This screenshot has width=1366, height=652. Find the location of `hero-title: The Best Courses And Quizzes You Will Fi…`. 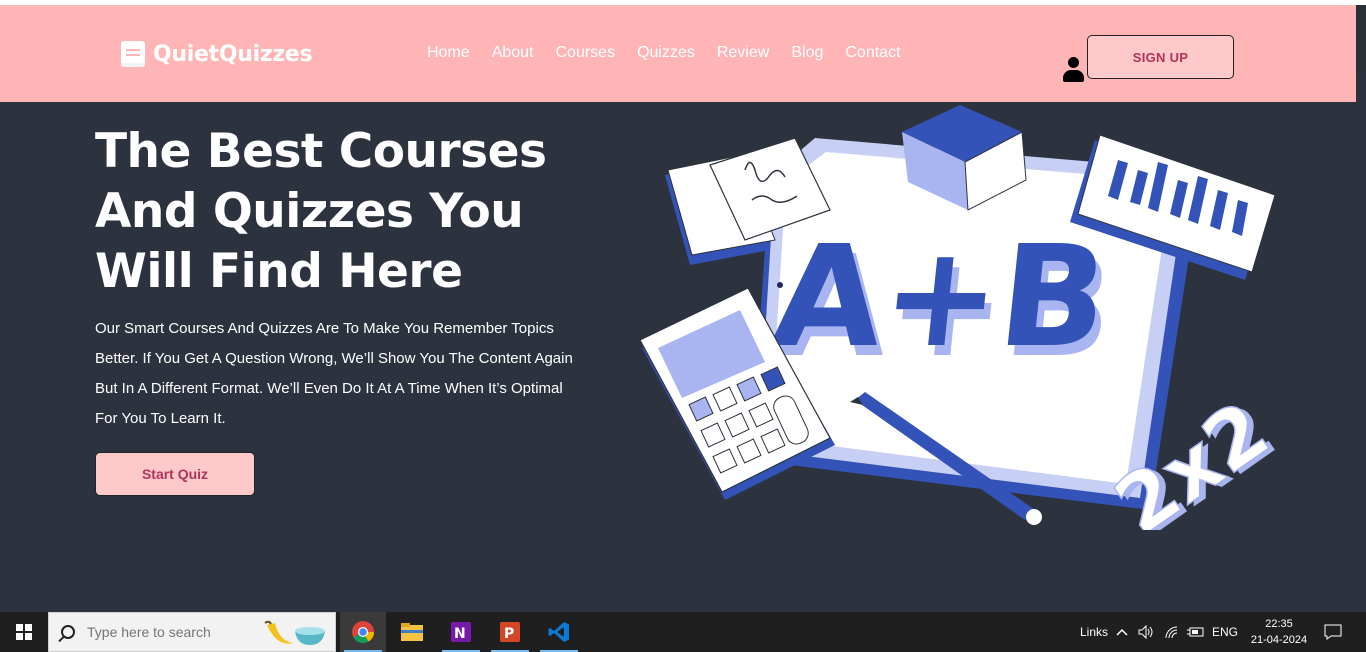

hero-title: The Best Courses And Quizzes You Will Fi… is located at coordinates (355, 212).